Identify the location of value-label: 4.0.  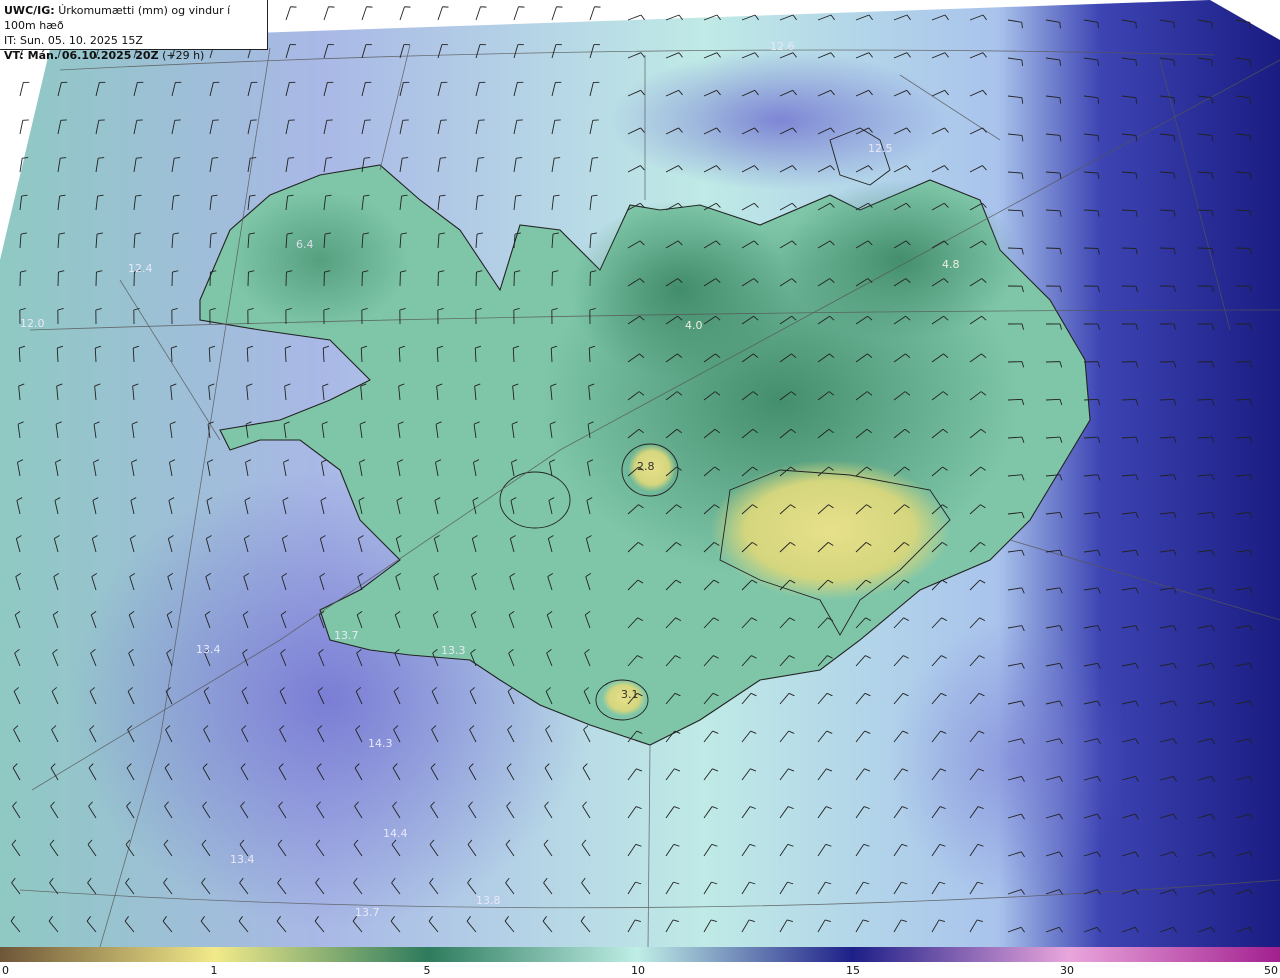
(694, 325).